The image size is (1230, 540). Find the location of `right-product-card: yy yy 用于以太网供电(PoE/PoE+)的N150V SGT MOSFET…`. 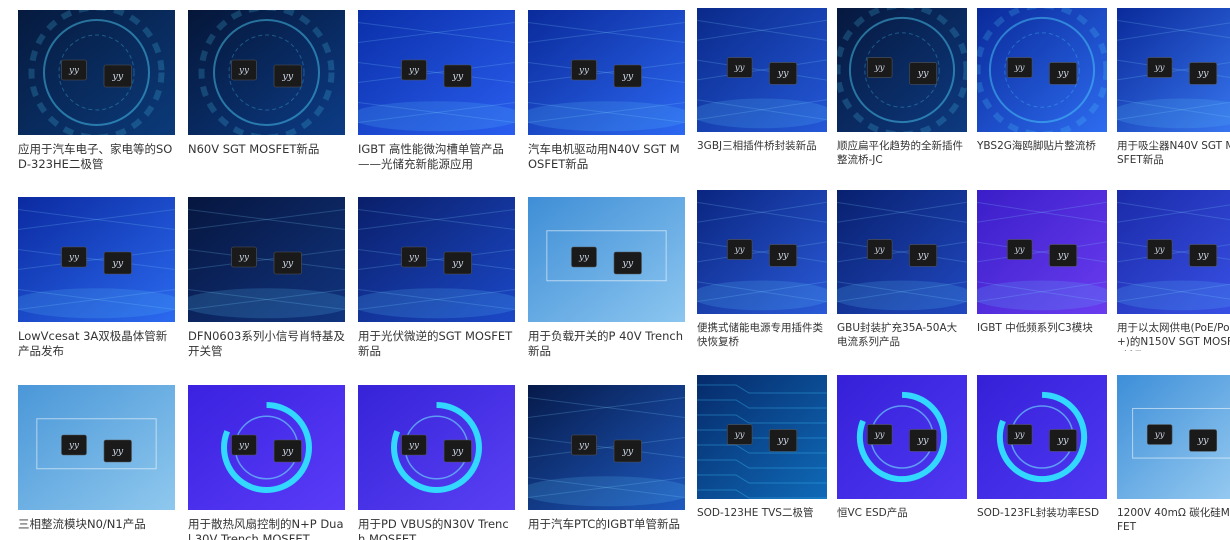

right-product-card: yy yy 用于以太网供电(PoE/PoE+)的N150V SGT MOSFET… is located at coordinates (1173, 270).